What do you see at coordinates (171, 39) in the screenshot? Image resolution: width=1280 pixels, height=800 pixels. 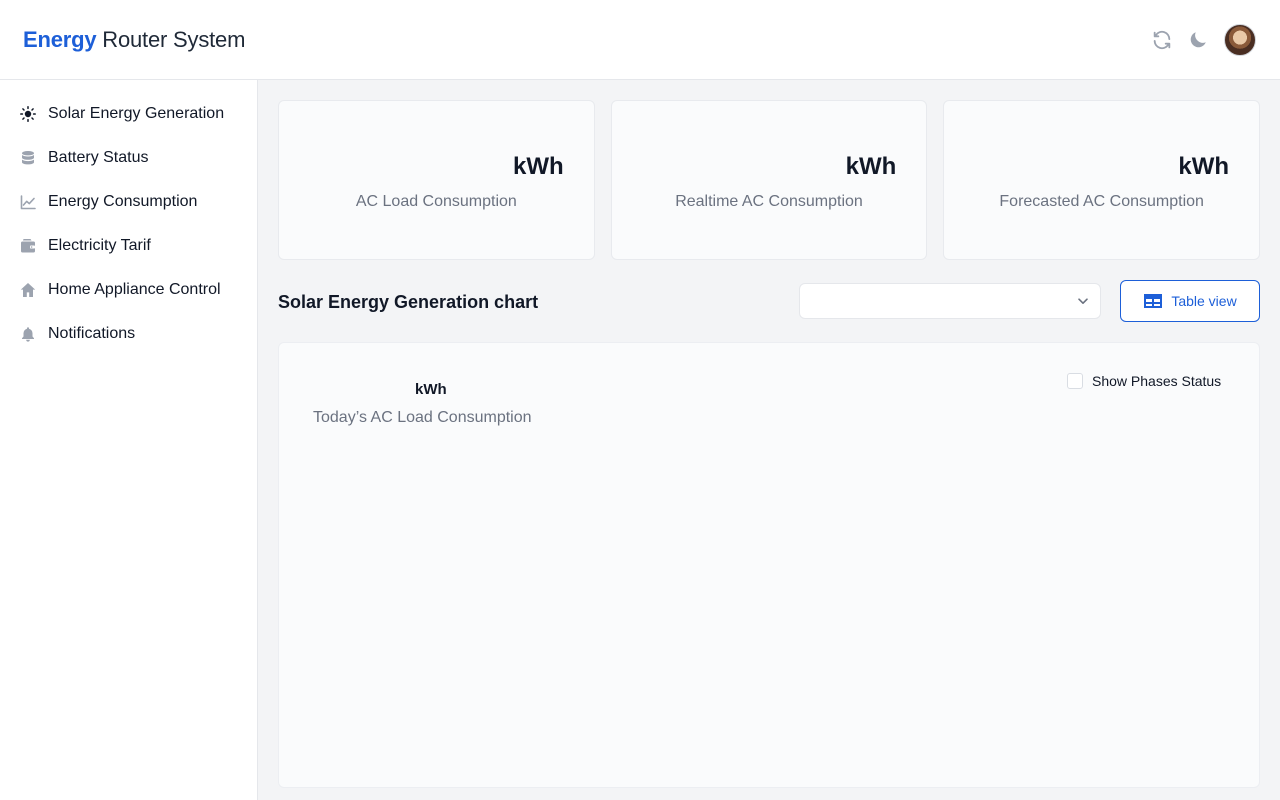 I see `app-title-rest: Router System` at bounding box center [171, 39].